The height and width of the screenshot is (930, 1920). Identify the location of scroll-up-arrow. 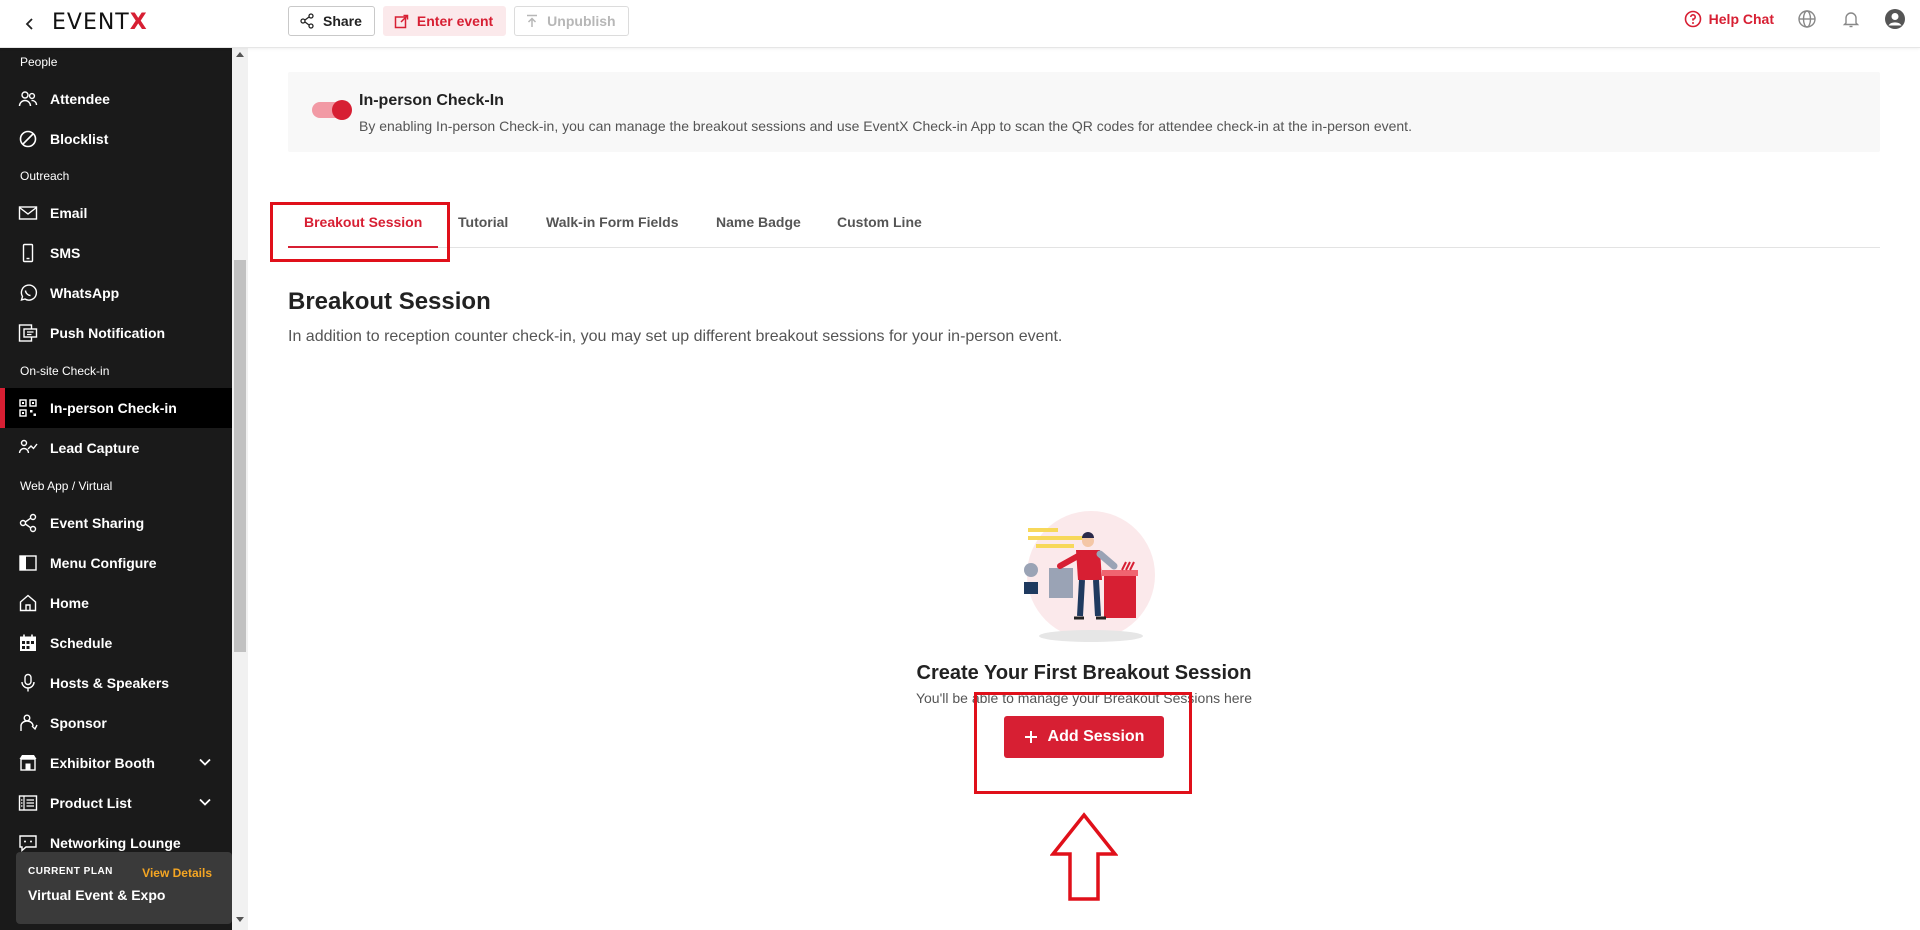
(240, 54).